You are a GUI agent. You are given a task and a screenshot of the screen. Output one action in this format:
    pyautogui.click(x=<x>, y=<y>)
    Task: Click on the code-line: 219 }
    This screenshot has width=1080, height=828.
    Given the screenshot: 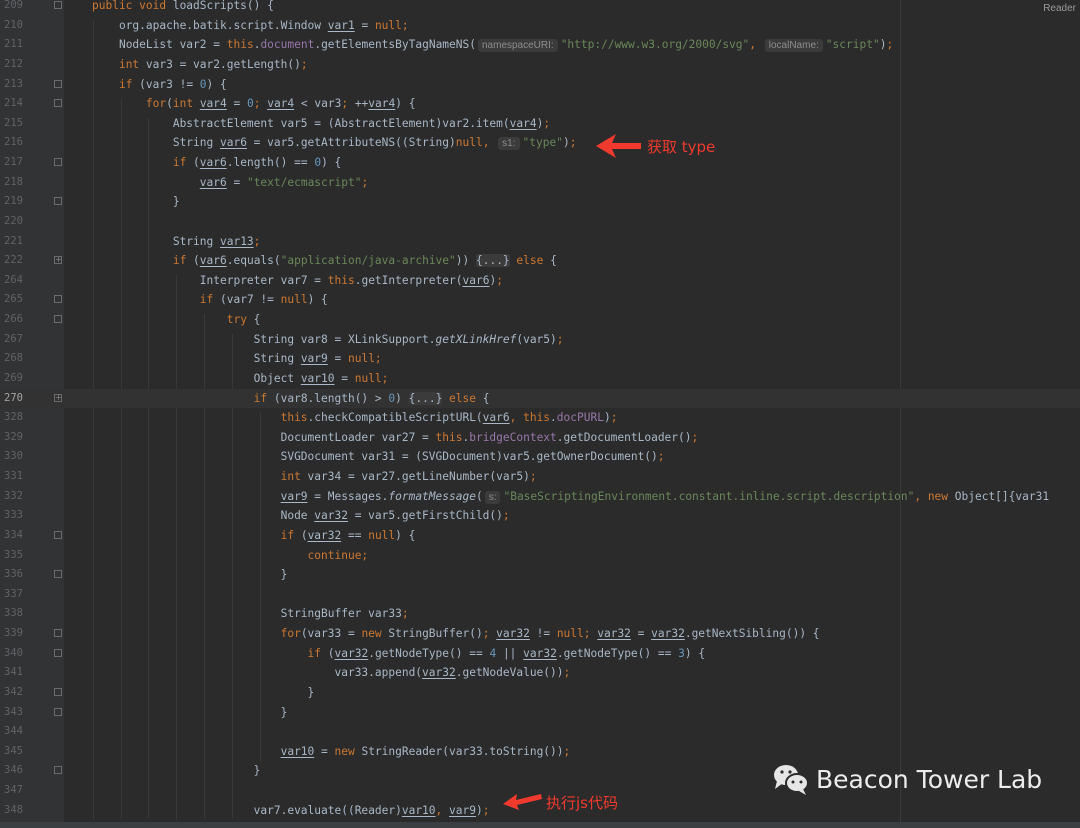 What is the action you would take?
    pyautogui.click(x=540, y=202)
    